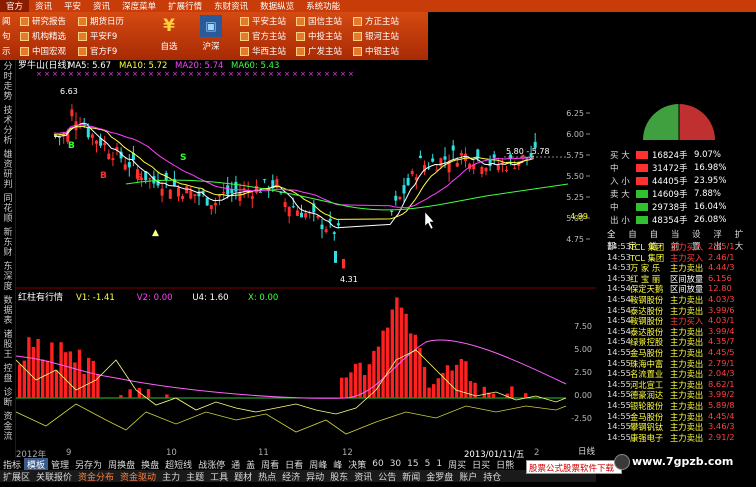  Describe the element at coordinates (323, 6) in the screenshot. I see `menu-item-8: 系统功能` at that location.